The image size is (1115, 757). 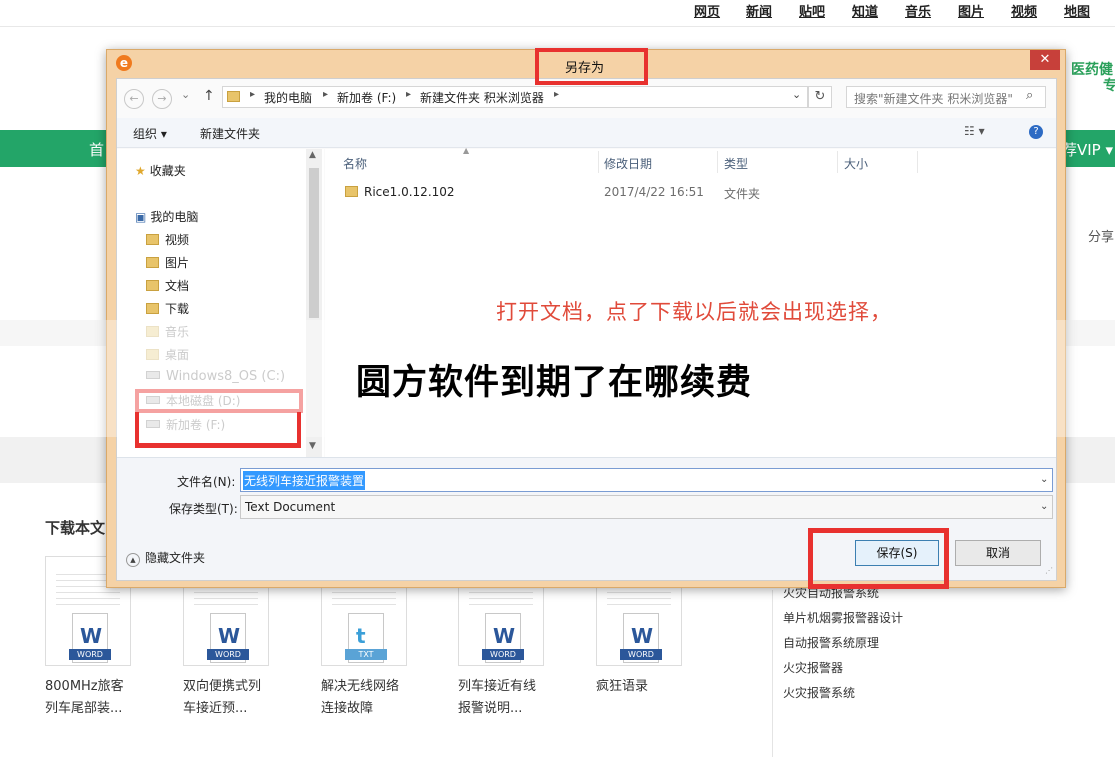 What do you see at coordinates (557, 11) in the screenshot?
I see `top-nav: 网页 新闻 贴吧 知道 音乐 图片 视频 地图` at bounding box center [557, 11].